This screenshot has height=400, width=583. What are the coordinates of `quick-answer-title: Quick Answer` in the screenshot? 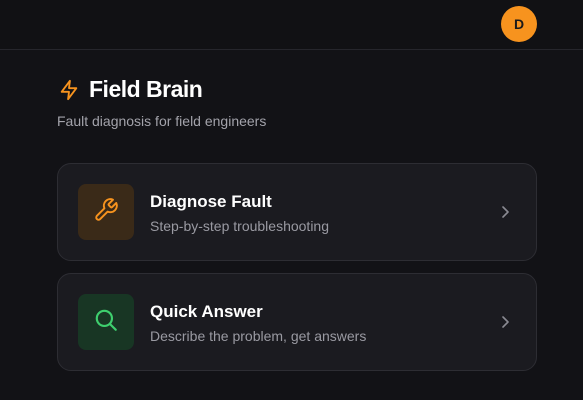 It's located at (206, 311).